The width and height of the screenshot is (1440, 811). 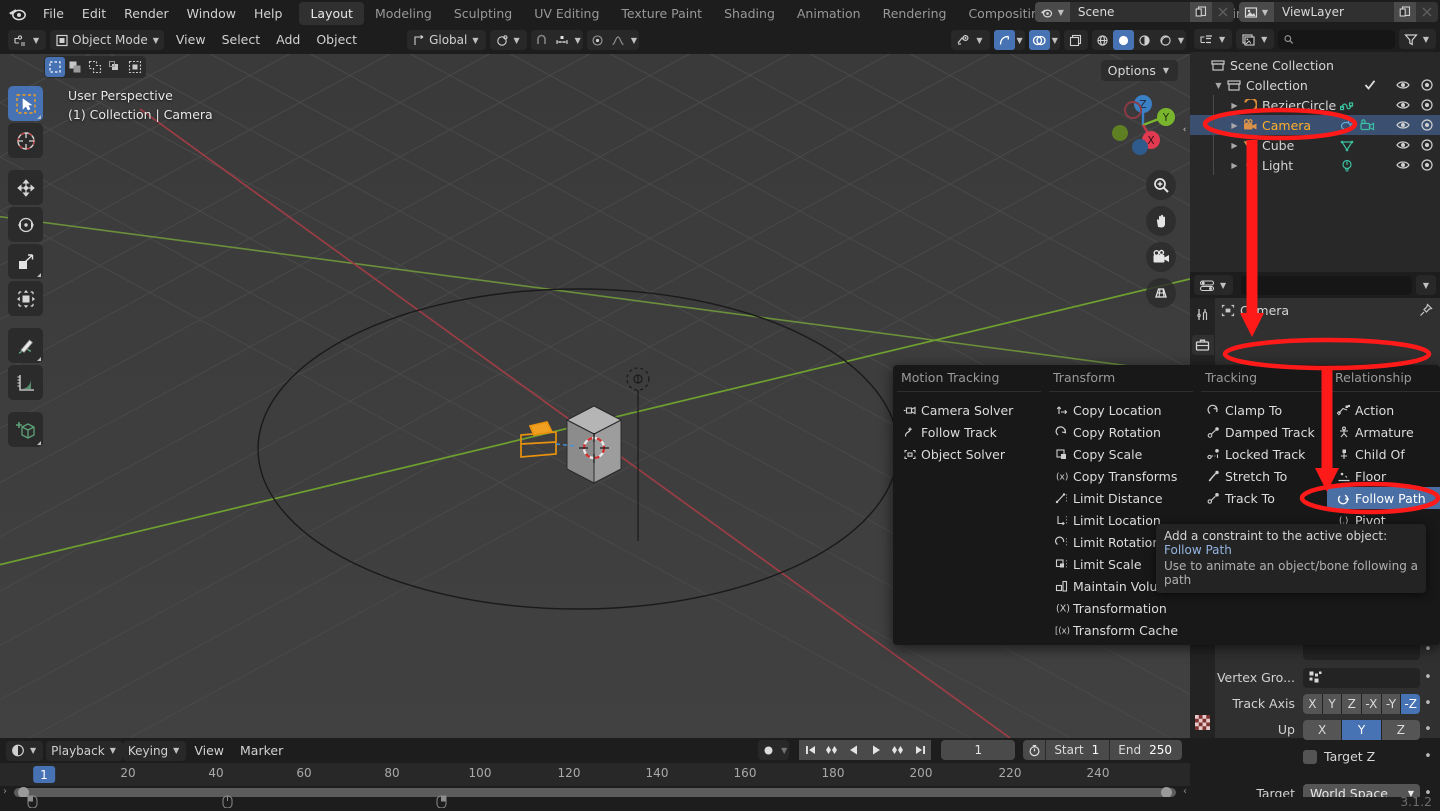 What do you see at coordinates (1315, 65) in the screenshot?
I see `outliner-row-scene-collection: Scene Collection` at bounding box center [1315, 65].